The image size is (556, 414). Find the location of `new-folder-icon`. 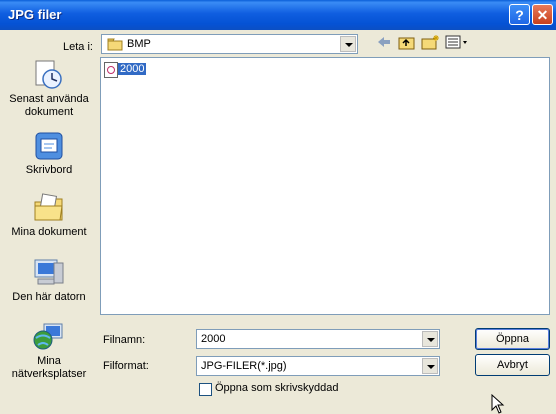

new-folder-icon is located at coordinates (431, 43).